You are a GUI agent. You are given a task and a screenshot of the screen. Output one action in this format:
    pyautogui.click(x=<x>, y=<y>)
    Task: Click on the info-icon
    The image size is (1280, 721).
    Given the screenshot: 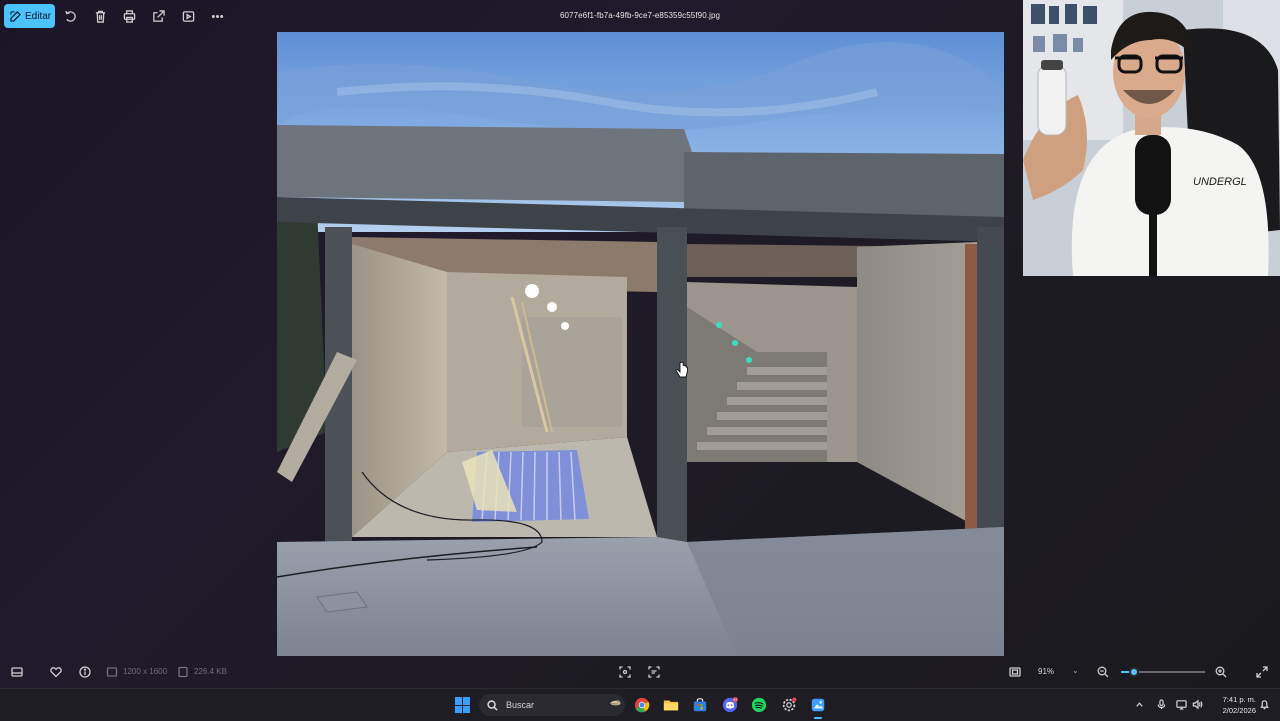 What is the action you would take?
    pyautogui.click(x=85, y=672)
    